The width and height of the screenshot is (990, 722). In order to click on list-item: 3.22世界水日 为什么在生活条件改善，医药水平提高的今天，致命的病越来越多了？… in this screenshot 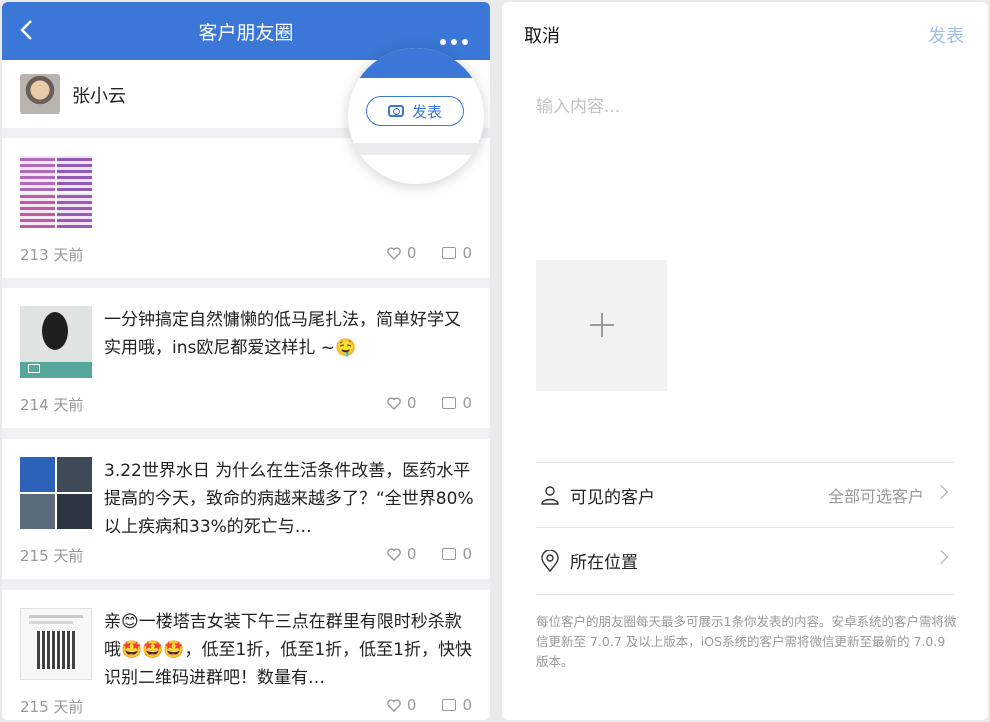, I will do `click(246, 509)`.